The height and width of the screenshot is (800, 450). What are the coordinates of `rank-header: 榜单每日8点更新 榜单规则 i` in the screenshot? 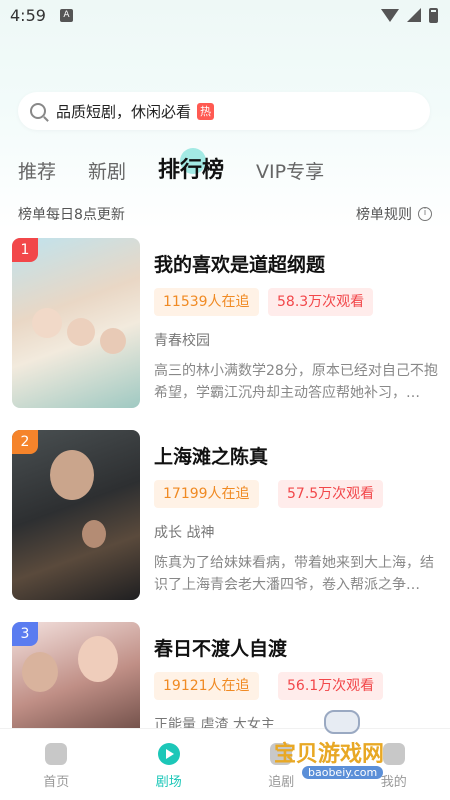 It's located at (225, 214).